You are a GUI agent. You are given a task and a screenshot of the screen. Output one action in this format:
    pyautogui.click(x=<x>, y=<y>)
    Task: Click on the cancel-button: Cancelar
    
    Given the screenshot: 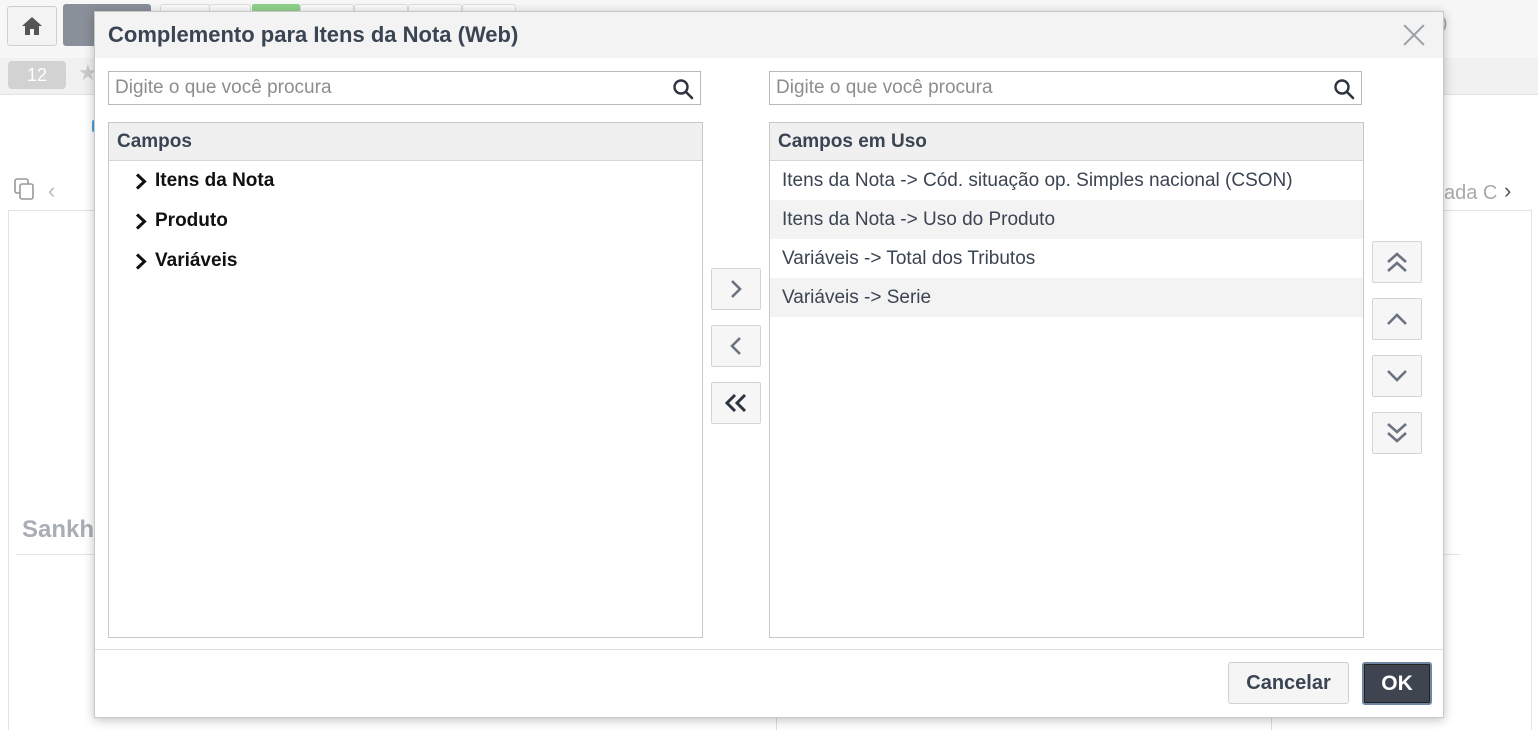 What is the action you would take?
    pyautogui.click(x=1288, y=683)
    